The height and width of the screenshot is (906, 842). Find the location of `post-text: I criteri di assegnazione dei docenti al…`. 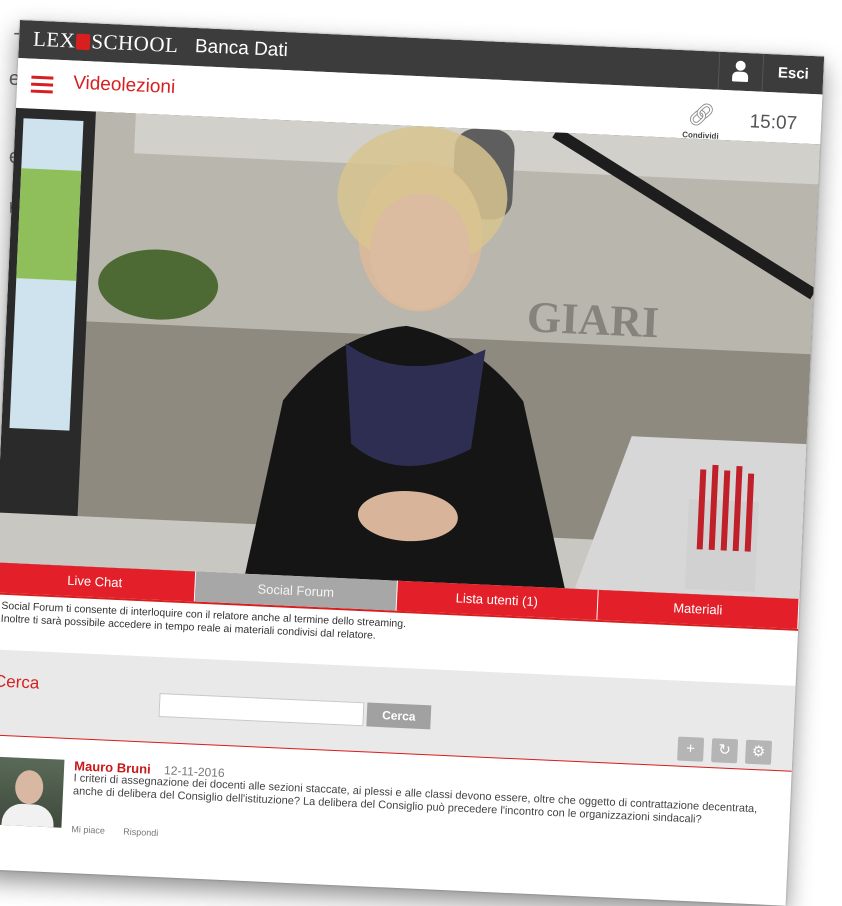

post-text: I criteri di assegnazione dei docenti al… is located at coordinates (415, 799).